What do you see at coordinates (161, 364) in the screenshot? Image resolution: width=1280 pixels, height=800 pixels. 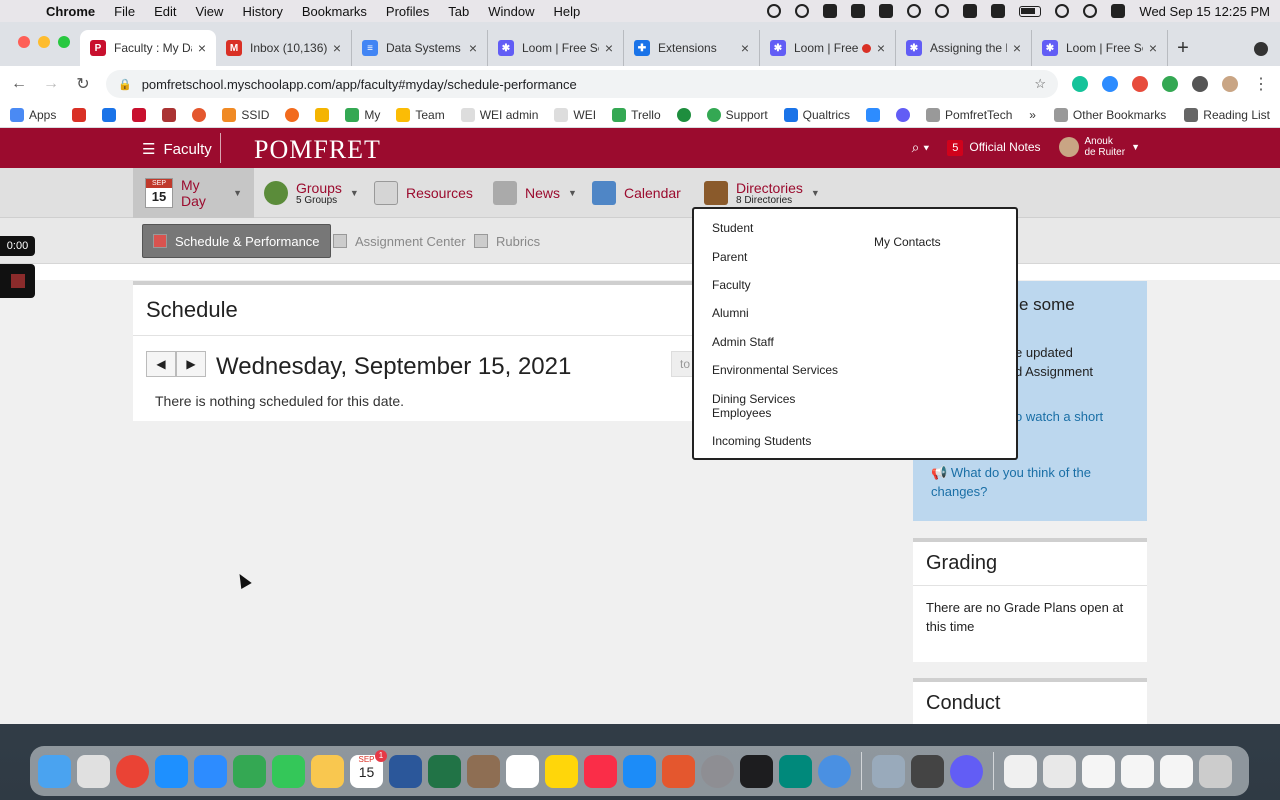 I see `previous-day-button: ◀` at bounding box center [161, 364].